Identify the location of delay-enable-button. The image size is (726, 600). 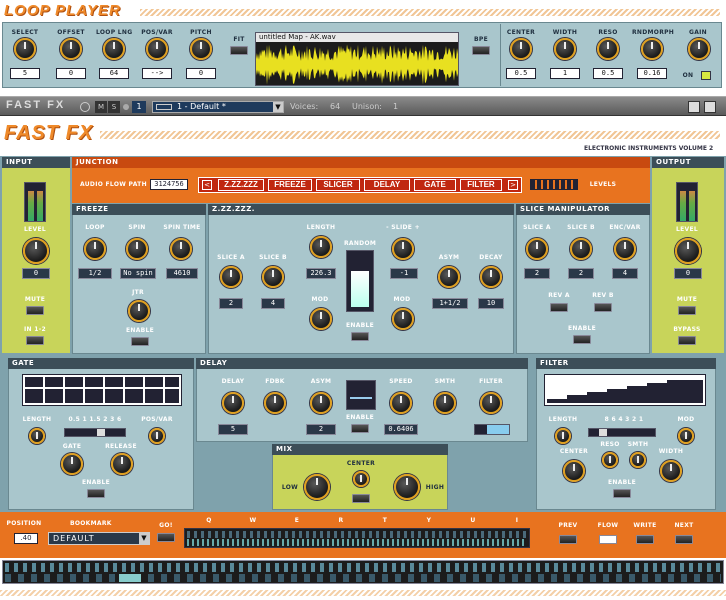
(360, 428).